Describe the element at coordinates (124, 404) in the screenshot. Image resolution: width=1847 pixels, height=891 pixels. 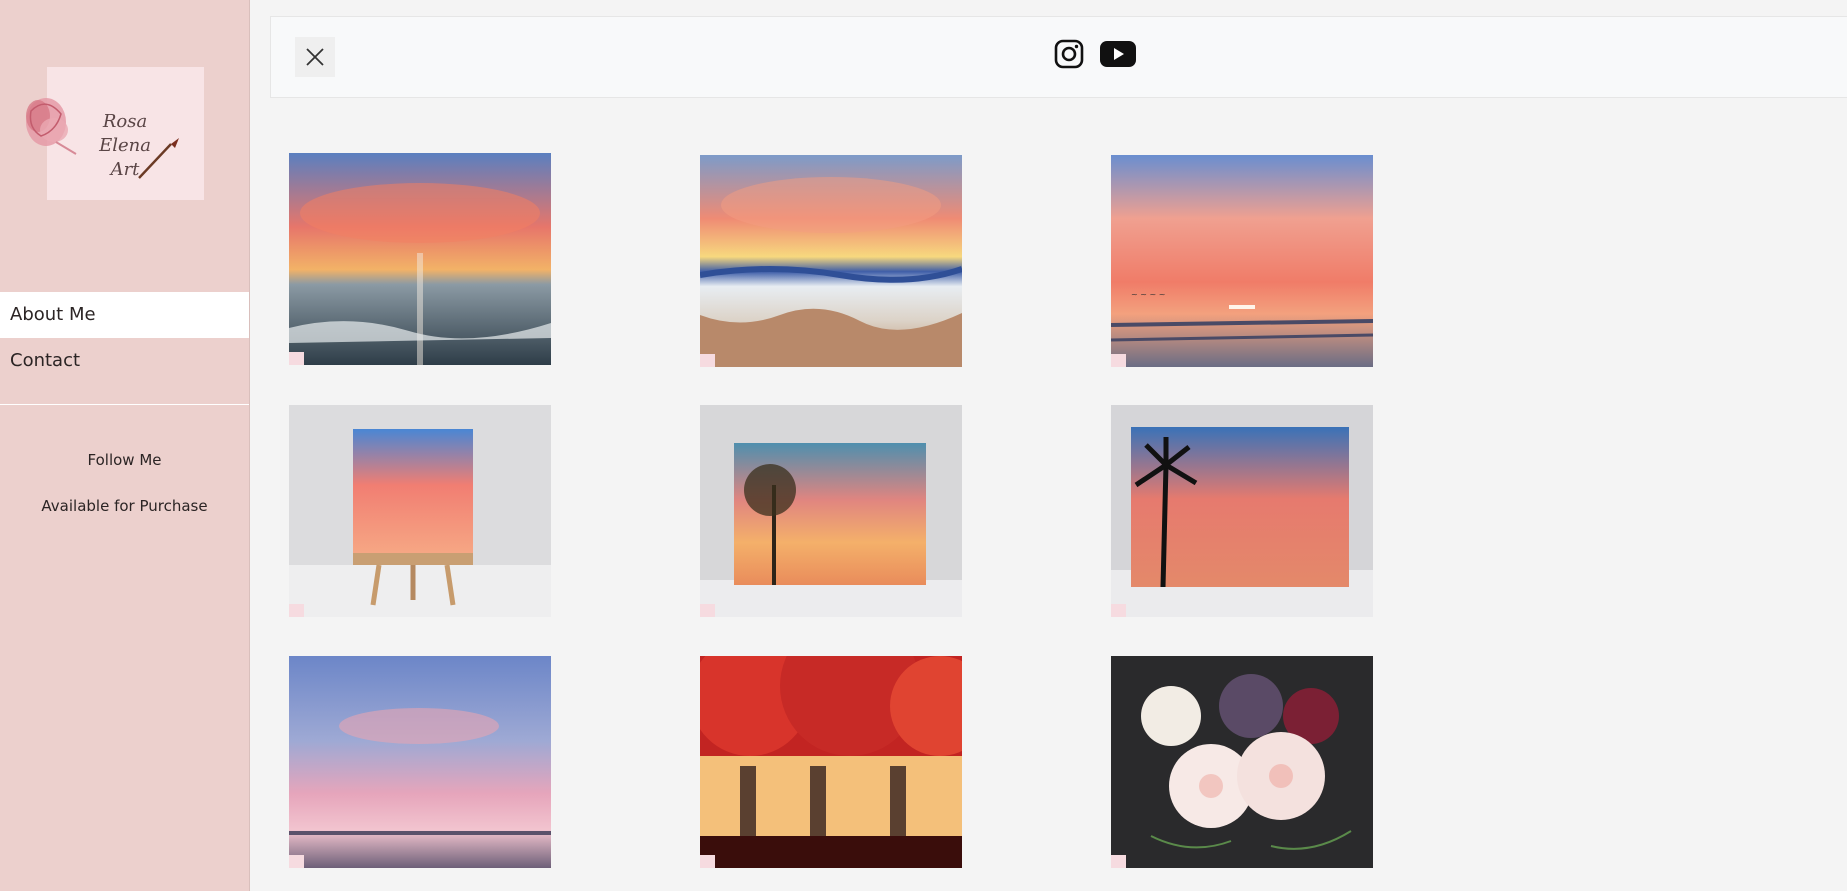
I see `sidebar-divider` at that location.